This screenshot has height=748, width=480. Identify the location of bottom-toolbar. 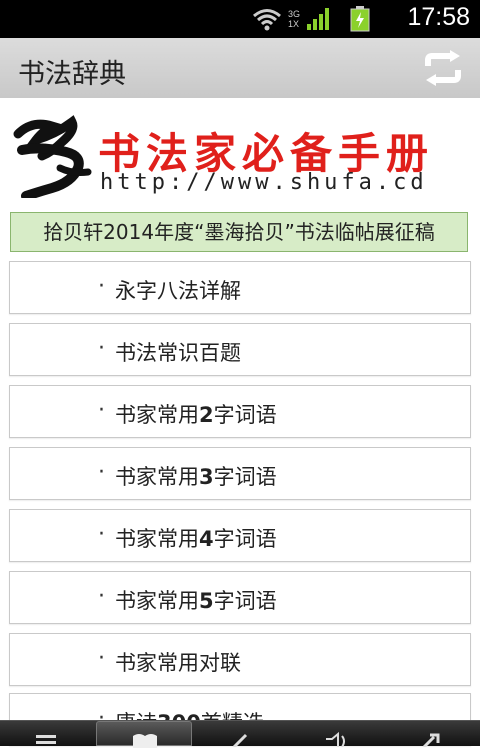
(240, 734).